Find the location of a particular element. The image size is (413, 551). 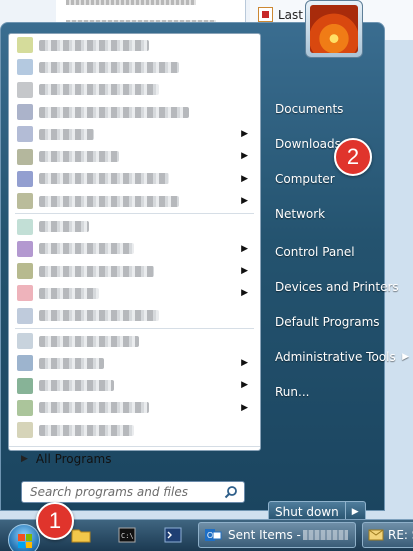

start-menu-link-control-panel: Control Panel is located at coordinates (338, 251).